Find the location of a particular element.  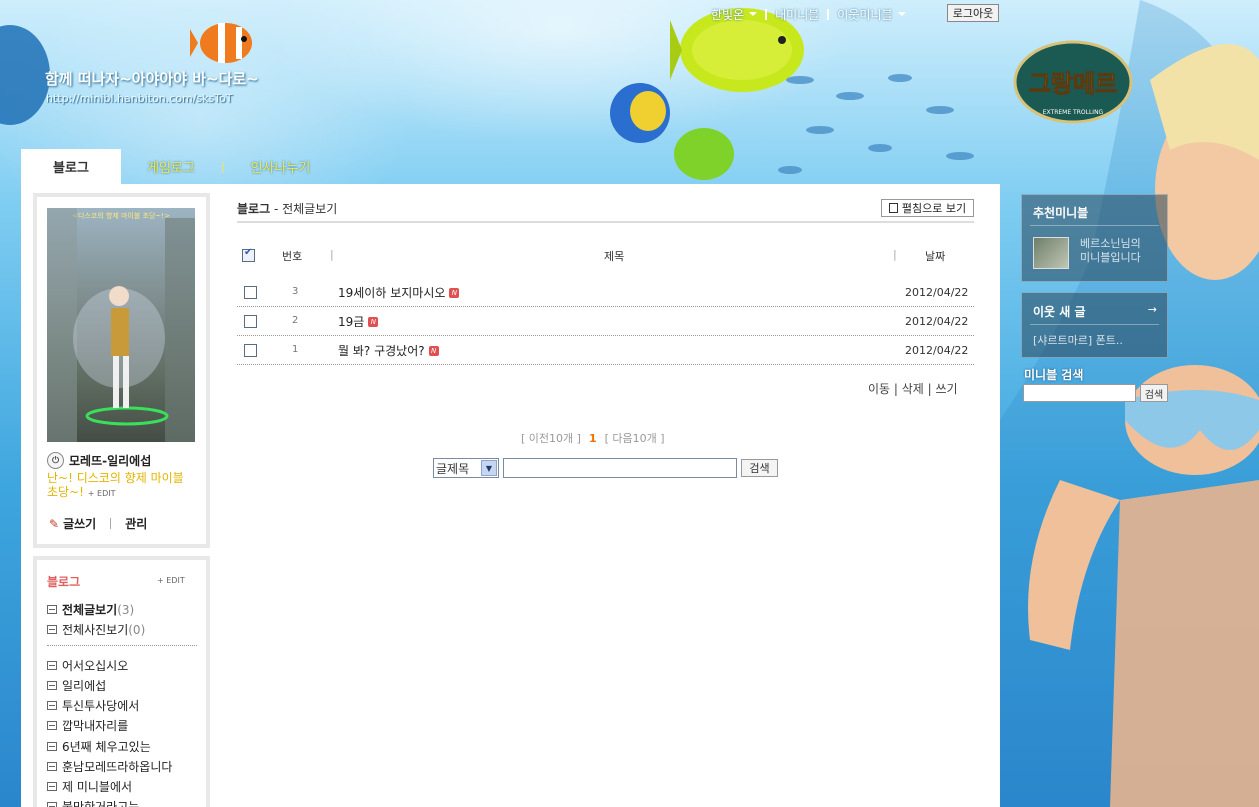

row-date: 2012/04/22 is located at coordinates (937, 350).